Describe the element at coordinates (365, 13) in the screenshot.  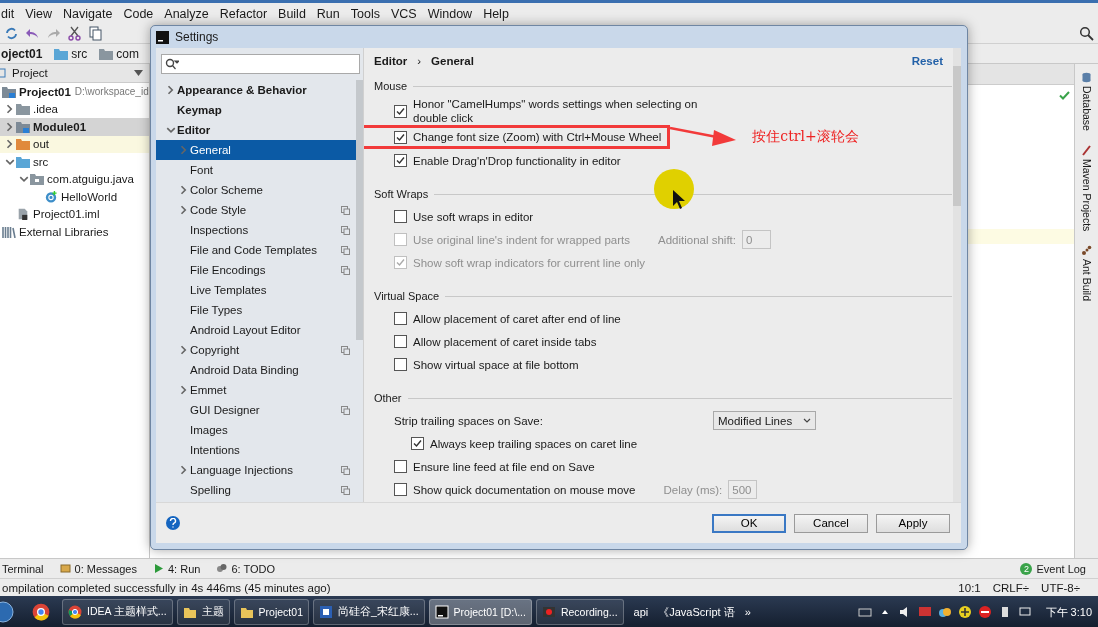
I see `menu-item: Tools` at that location.